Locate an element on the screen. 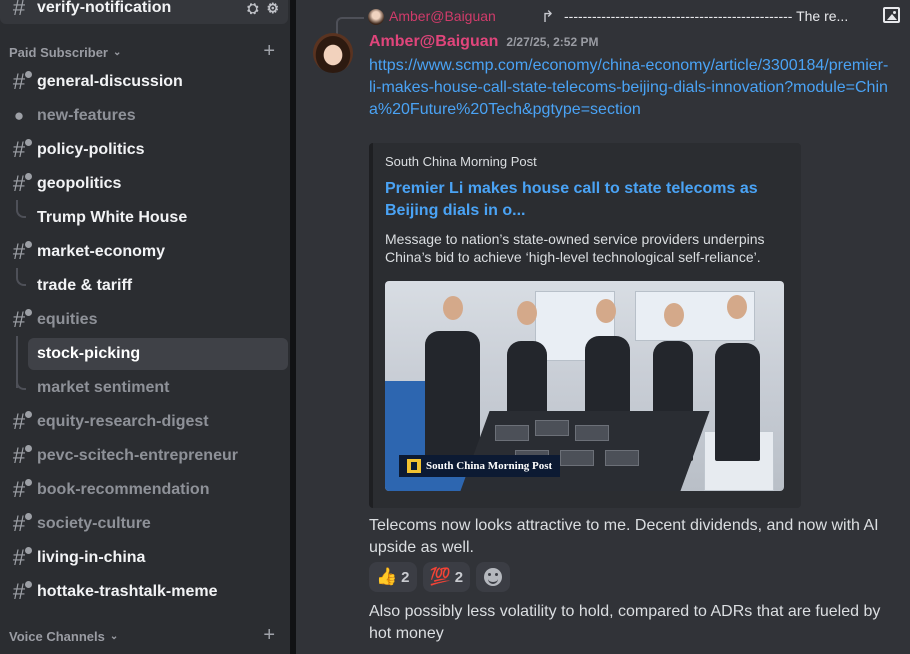 Image resolution: width=910 pixels, height=654 pixels. reaction-thumbs-up: 👍 2 is located at coordinates (393, 577).